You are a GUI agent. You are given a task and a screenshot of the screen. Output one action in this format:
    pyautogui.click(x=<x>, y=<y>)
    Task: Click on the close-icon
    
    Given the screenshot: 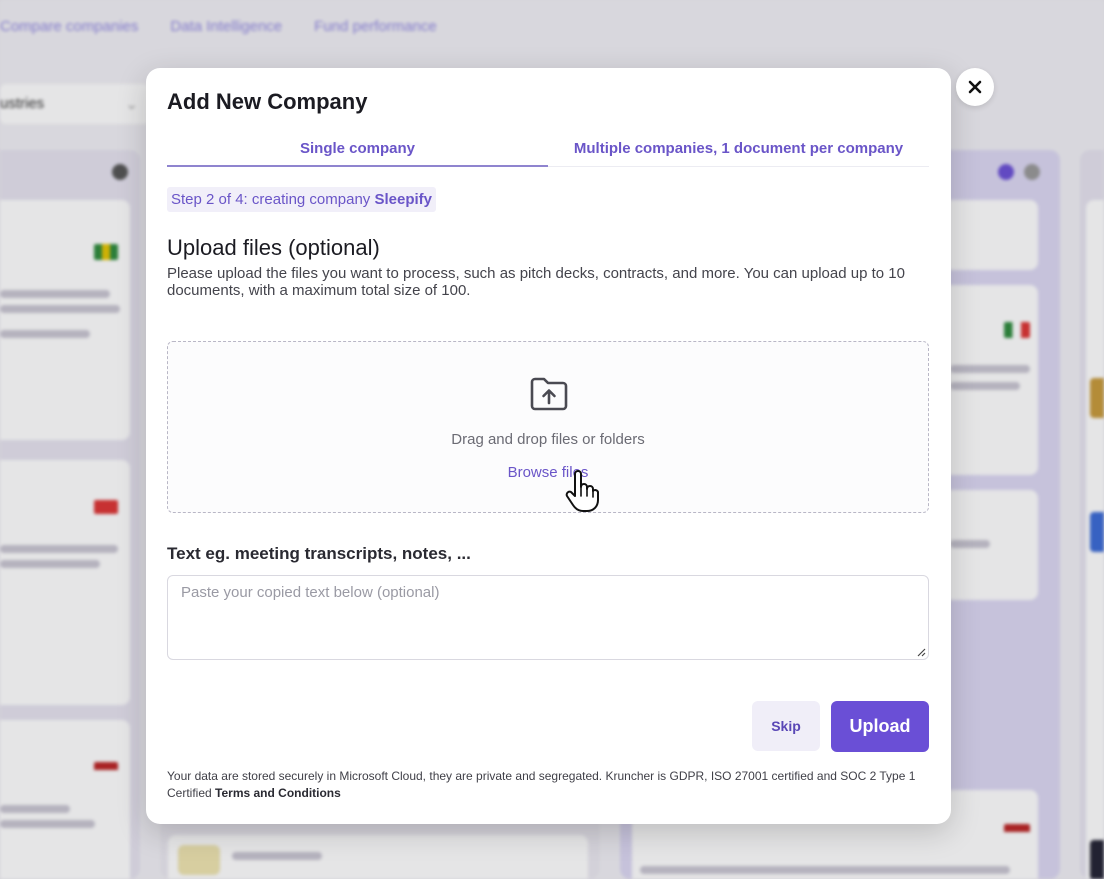 What is the action you would take?
    pyautogui.click(x=975, y=87)
    